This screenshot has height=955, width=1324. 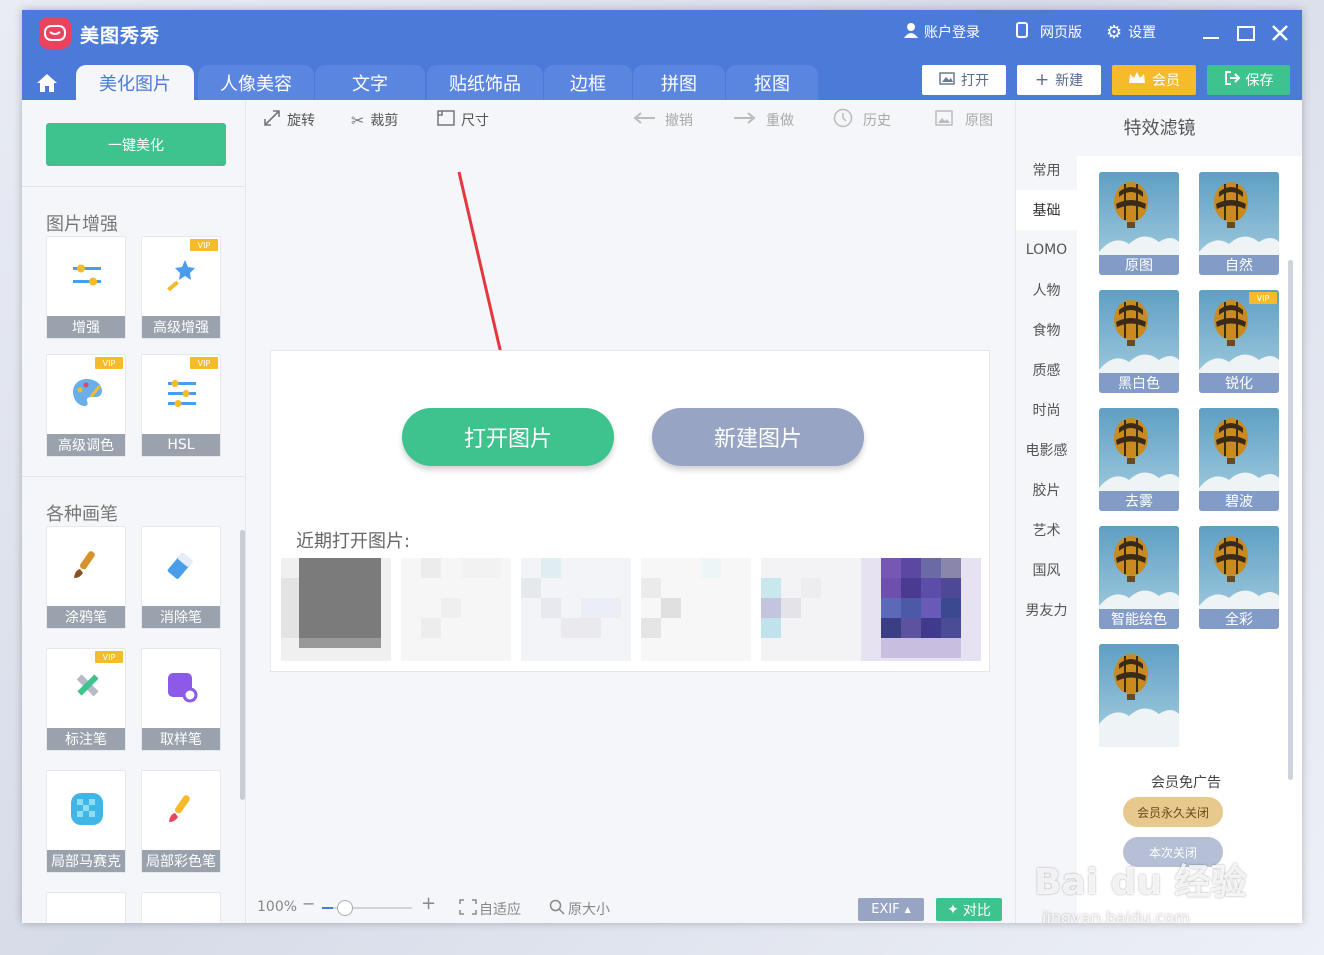 I want to click on filter-label: 去雾, so click(x=1139, y=501).